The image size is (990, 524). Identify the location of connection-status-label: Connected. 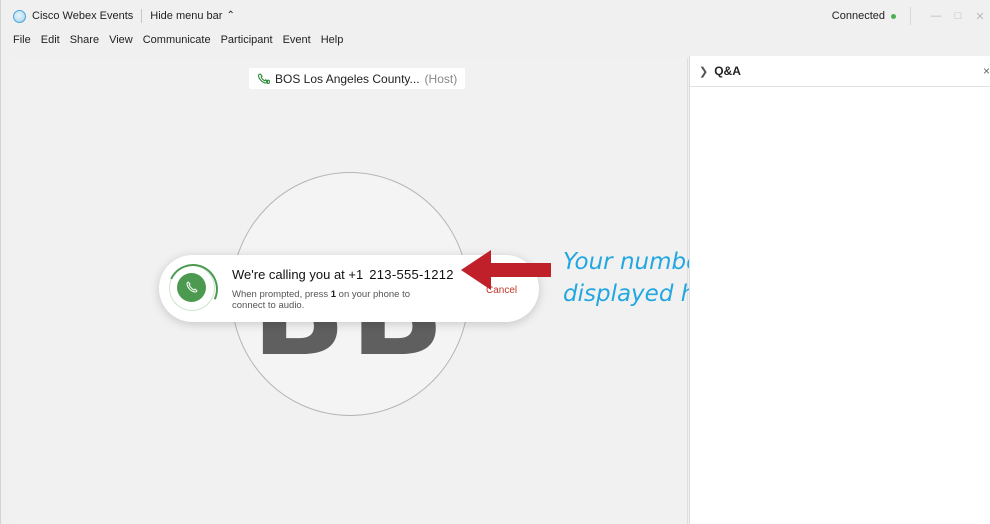
(858, 16).